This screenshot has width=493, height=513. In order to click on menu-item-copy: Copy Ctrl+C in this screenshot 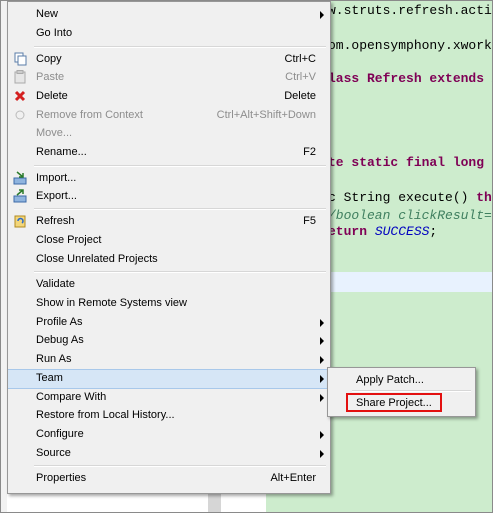, I will do `click(169, 59)`.